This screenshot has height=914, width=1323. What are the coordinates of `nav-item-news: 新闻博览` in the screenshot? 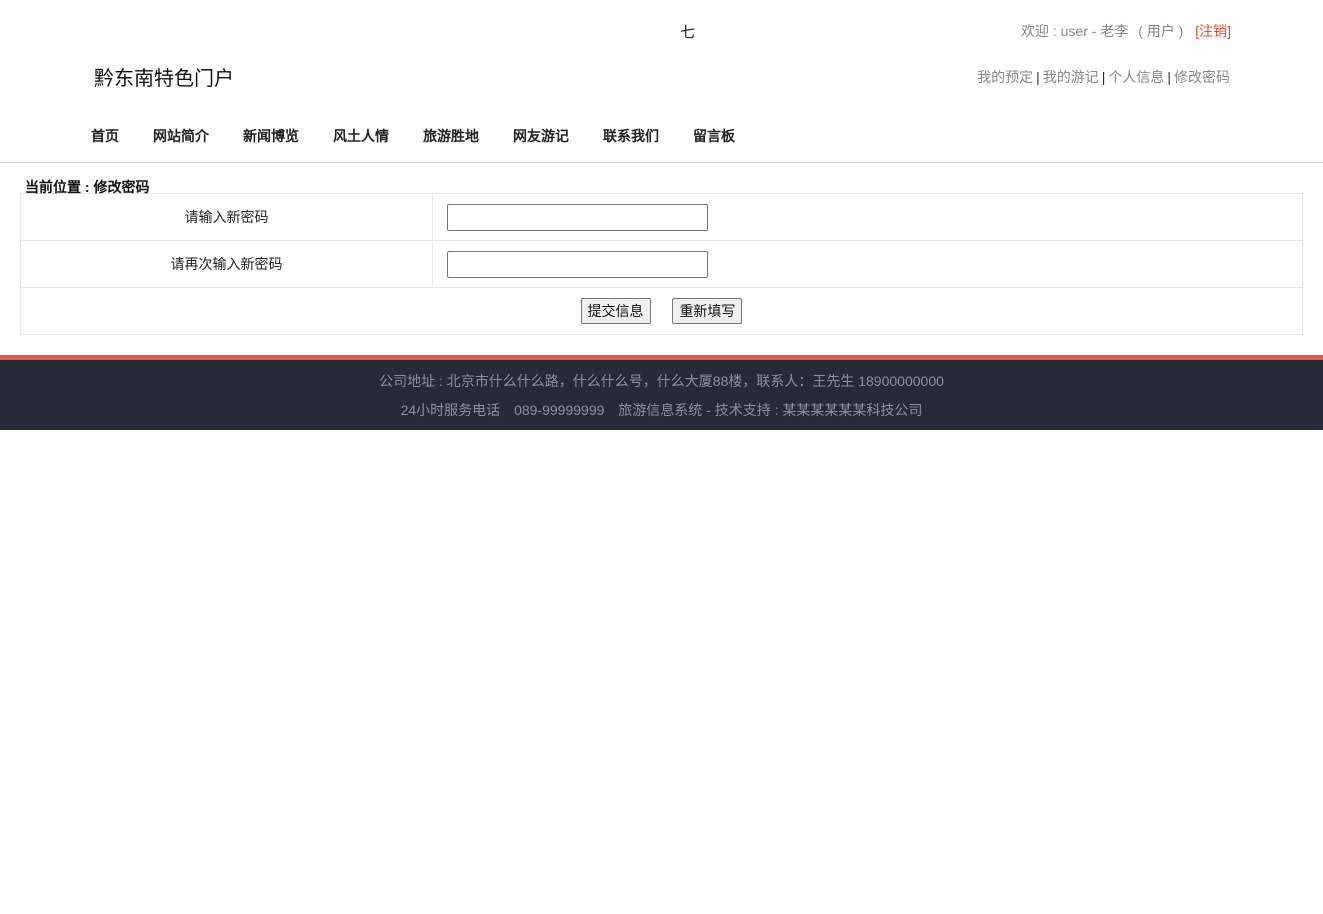 It's located at (271, 136).